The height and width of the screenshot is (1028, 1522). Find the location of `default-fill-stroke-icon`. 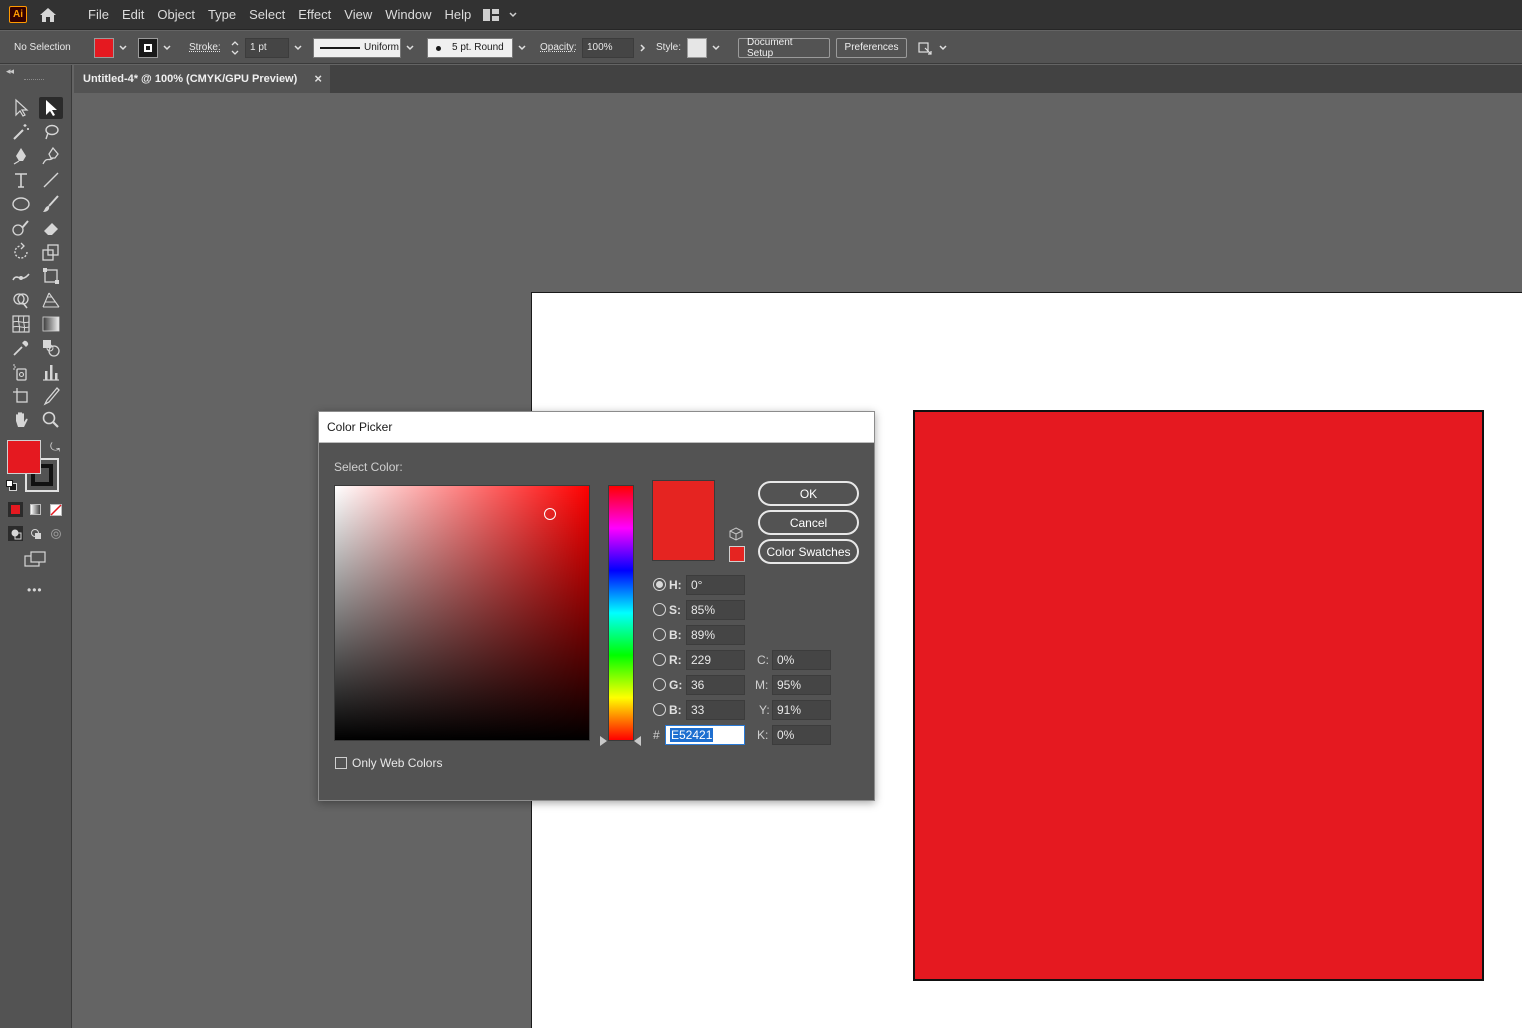

default-fill-stroke-icon is located at coordinates (11, 485).